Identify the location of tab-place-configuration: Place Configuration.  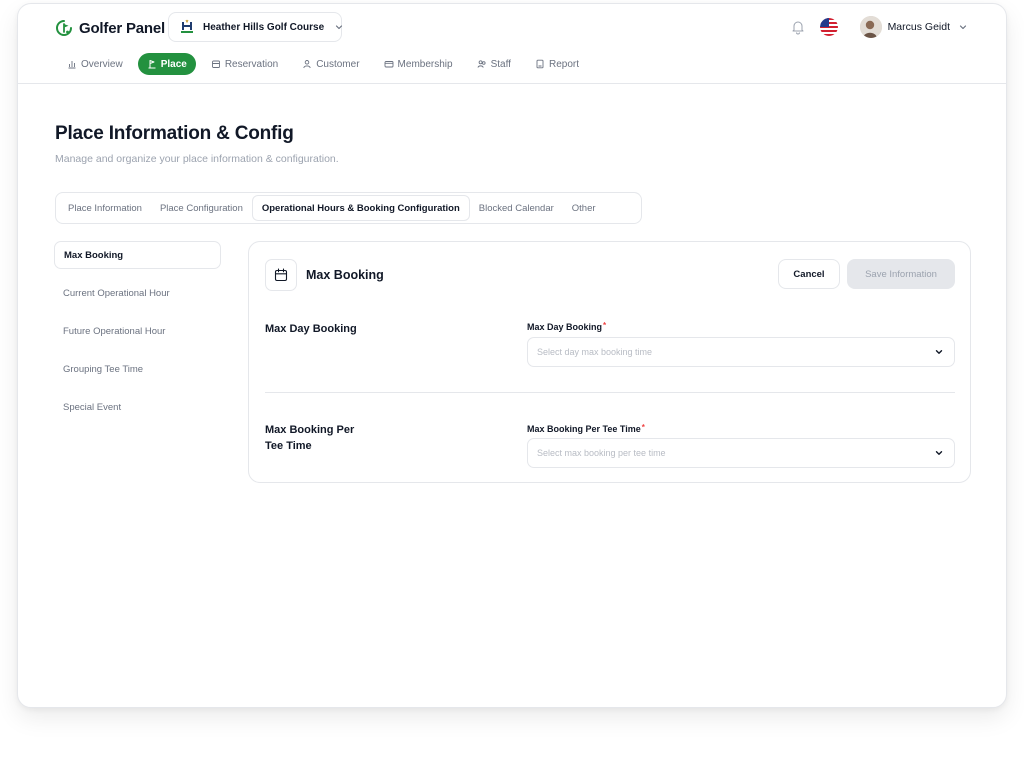
(201, 208).